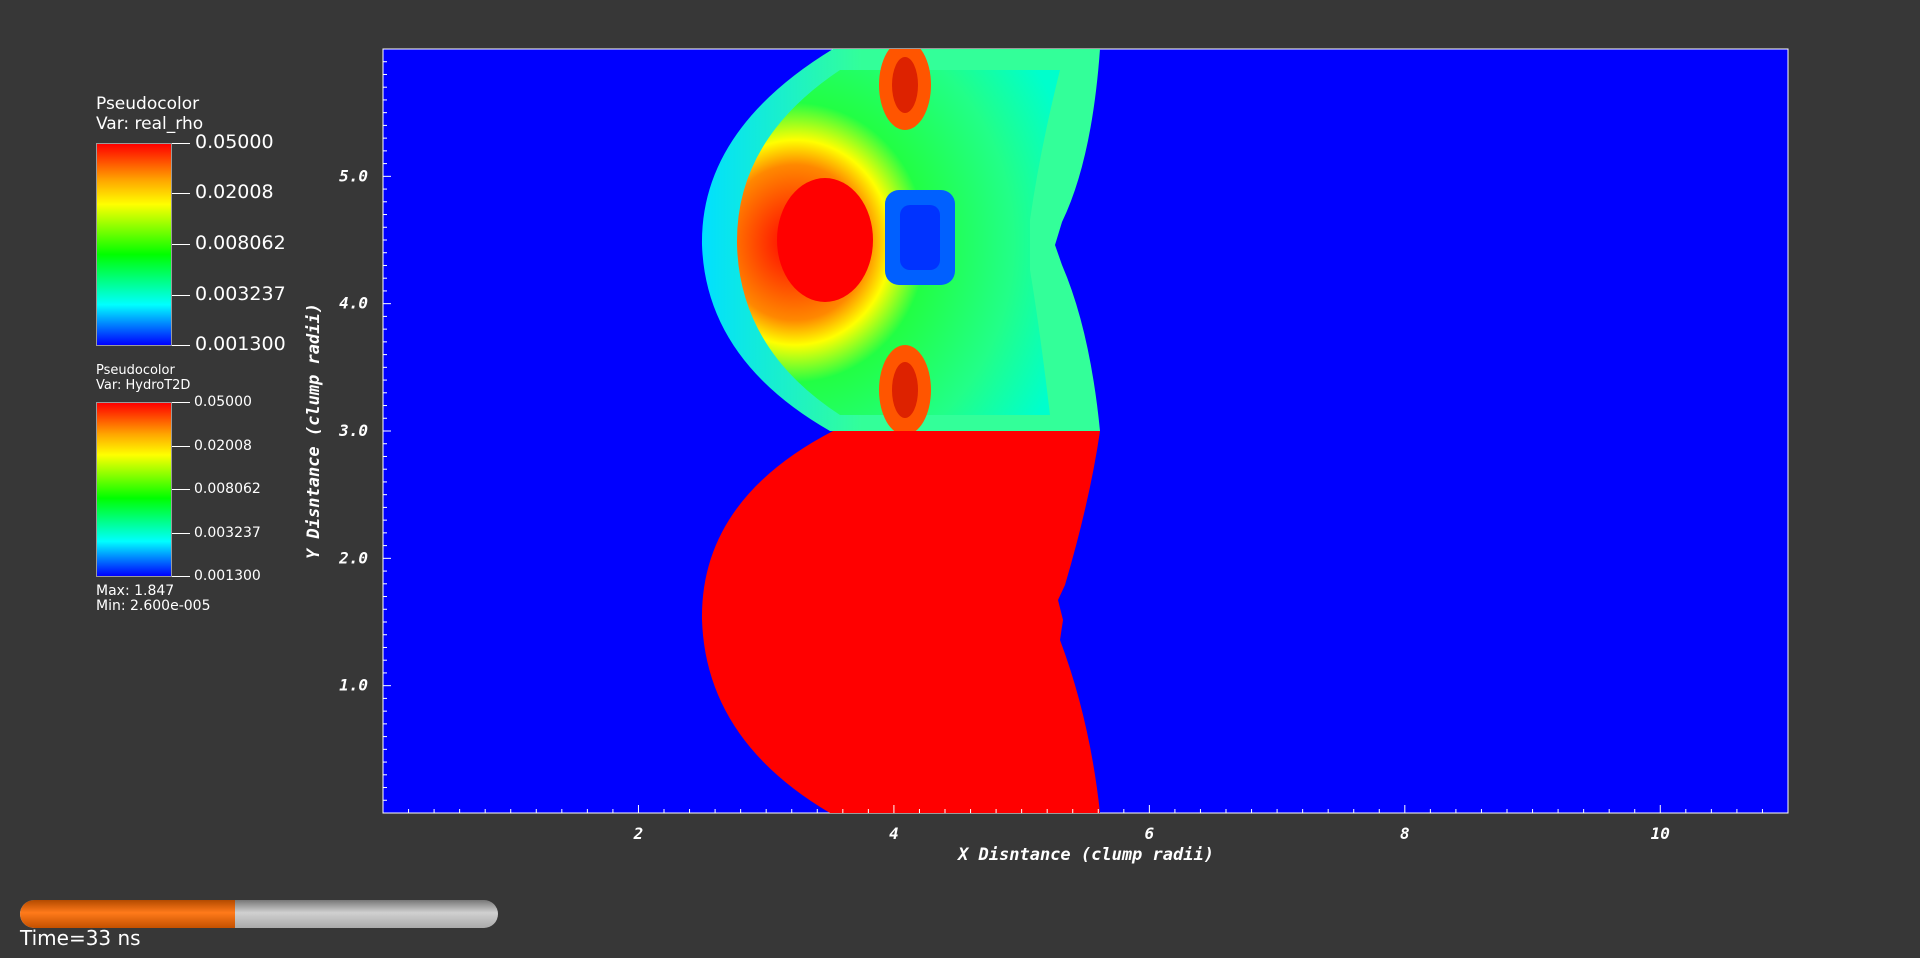  I want to click on y-tick-label: 1.0, so click(353, 685).